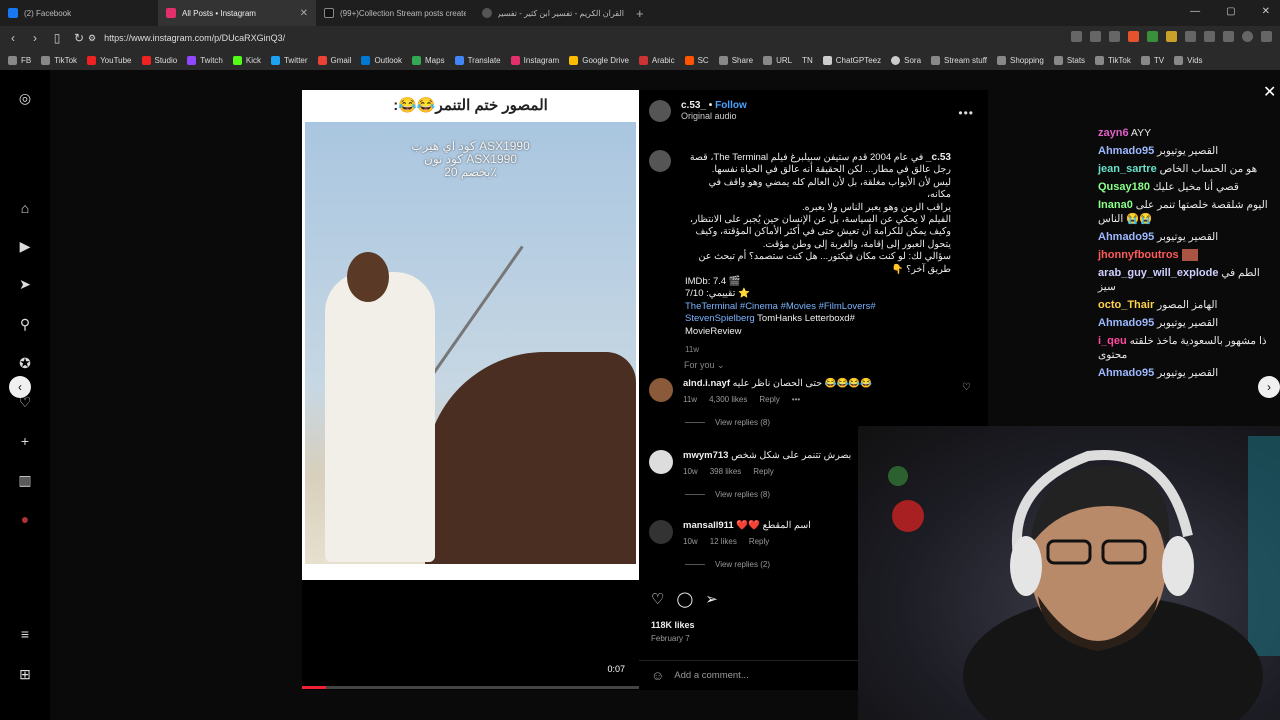 The height and width of the screenshot is (720, 1280). What do you see at coordinates (656, 60) in the screenshot?
I see `bookmark-item: Arabic` at bounding box center [656, 60].